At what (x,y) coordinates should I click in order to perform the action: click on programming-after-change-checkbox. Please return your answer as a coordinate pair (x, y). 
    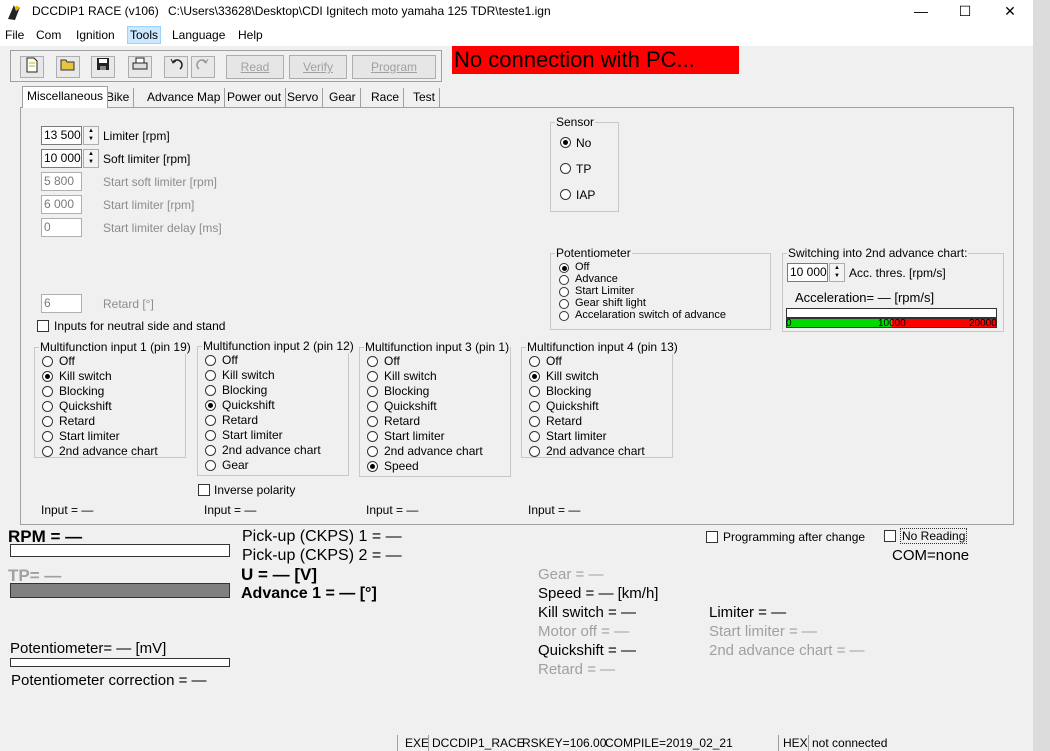
    Looking at the image, I should click on (712, 537).